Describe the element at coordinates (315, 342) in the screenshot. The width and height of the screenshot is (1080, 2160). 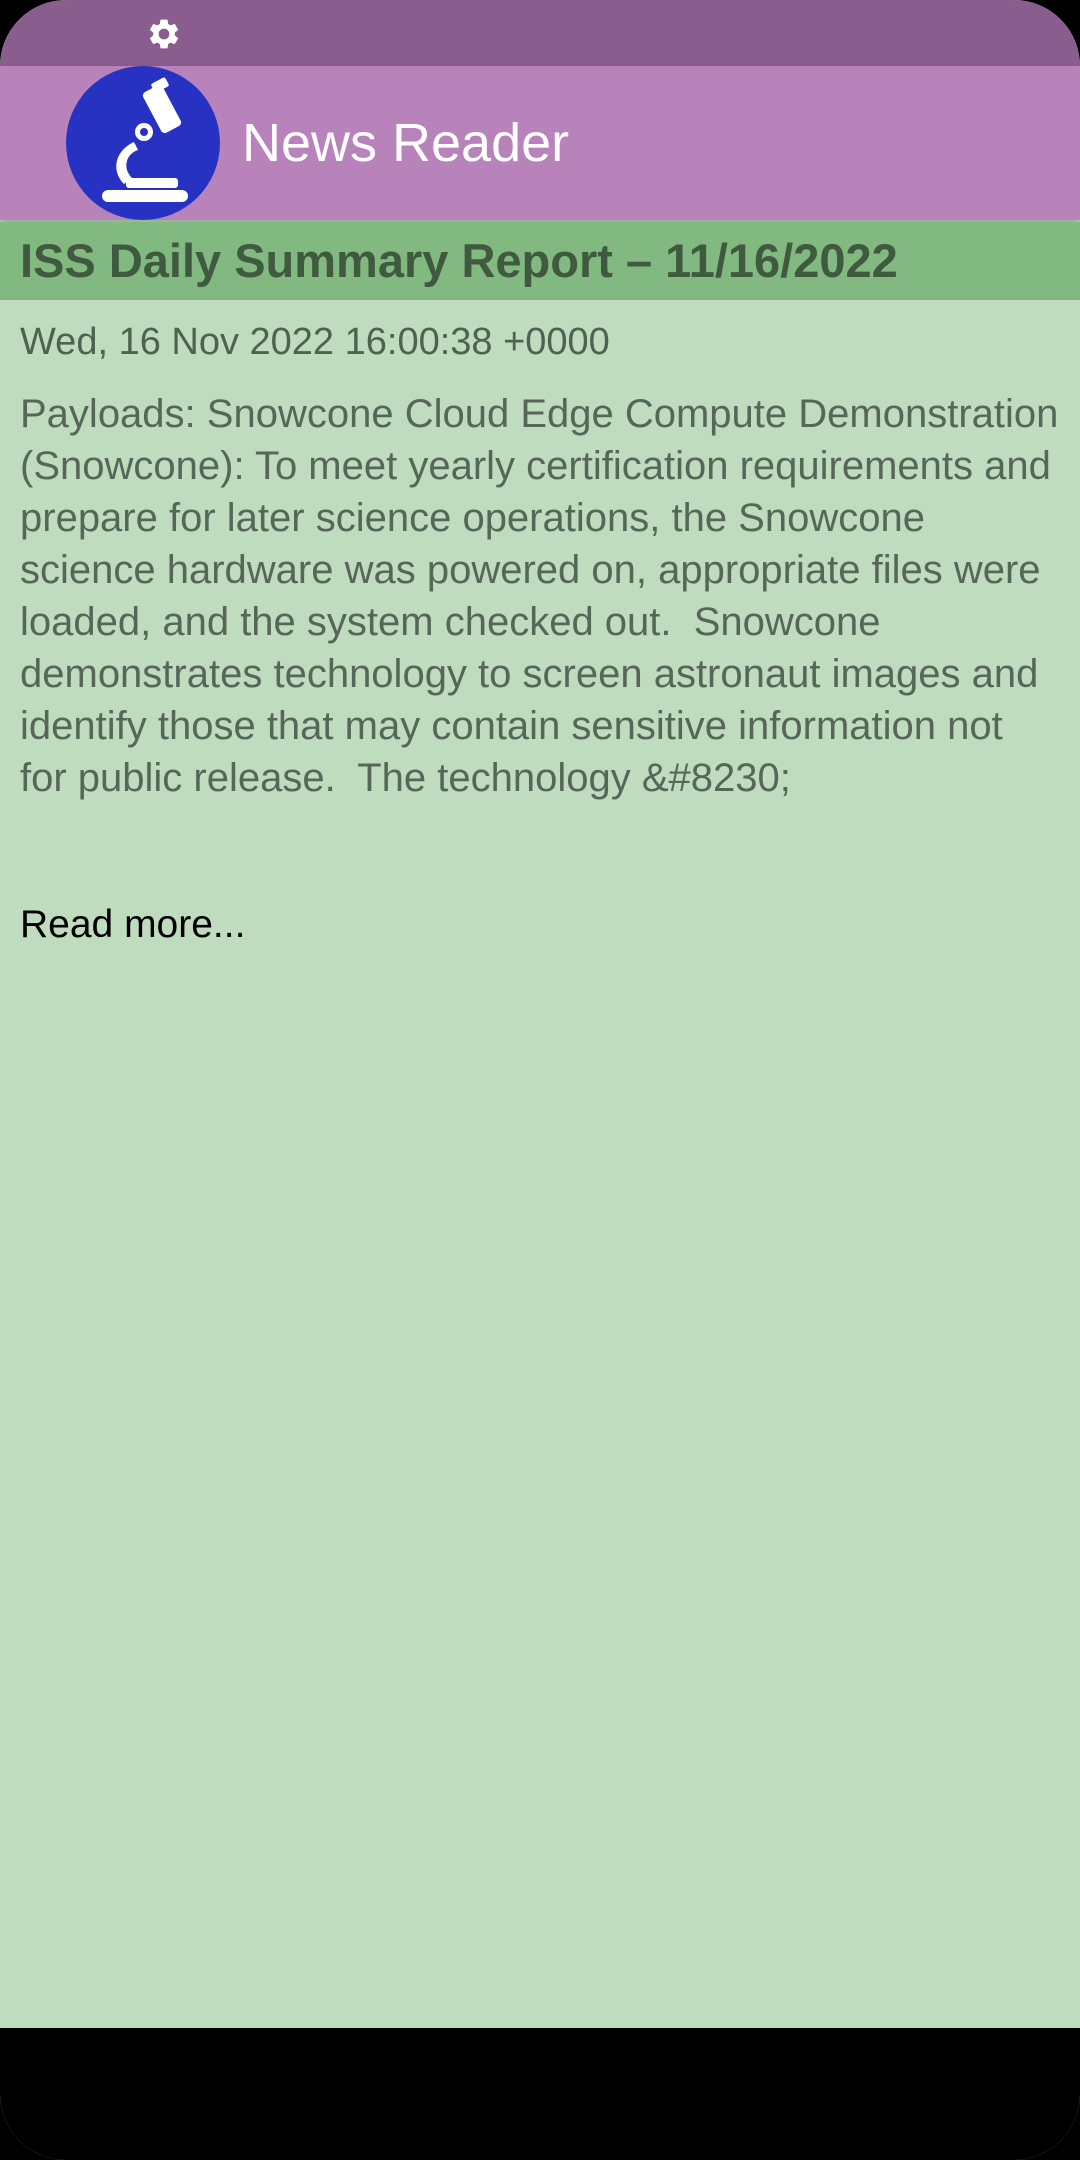
I see `article-date: Wed, 16 Nov 2022 16:00:38 +0000` at that location.